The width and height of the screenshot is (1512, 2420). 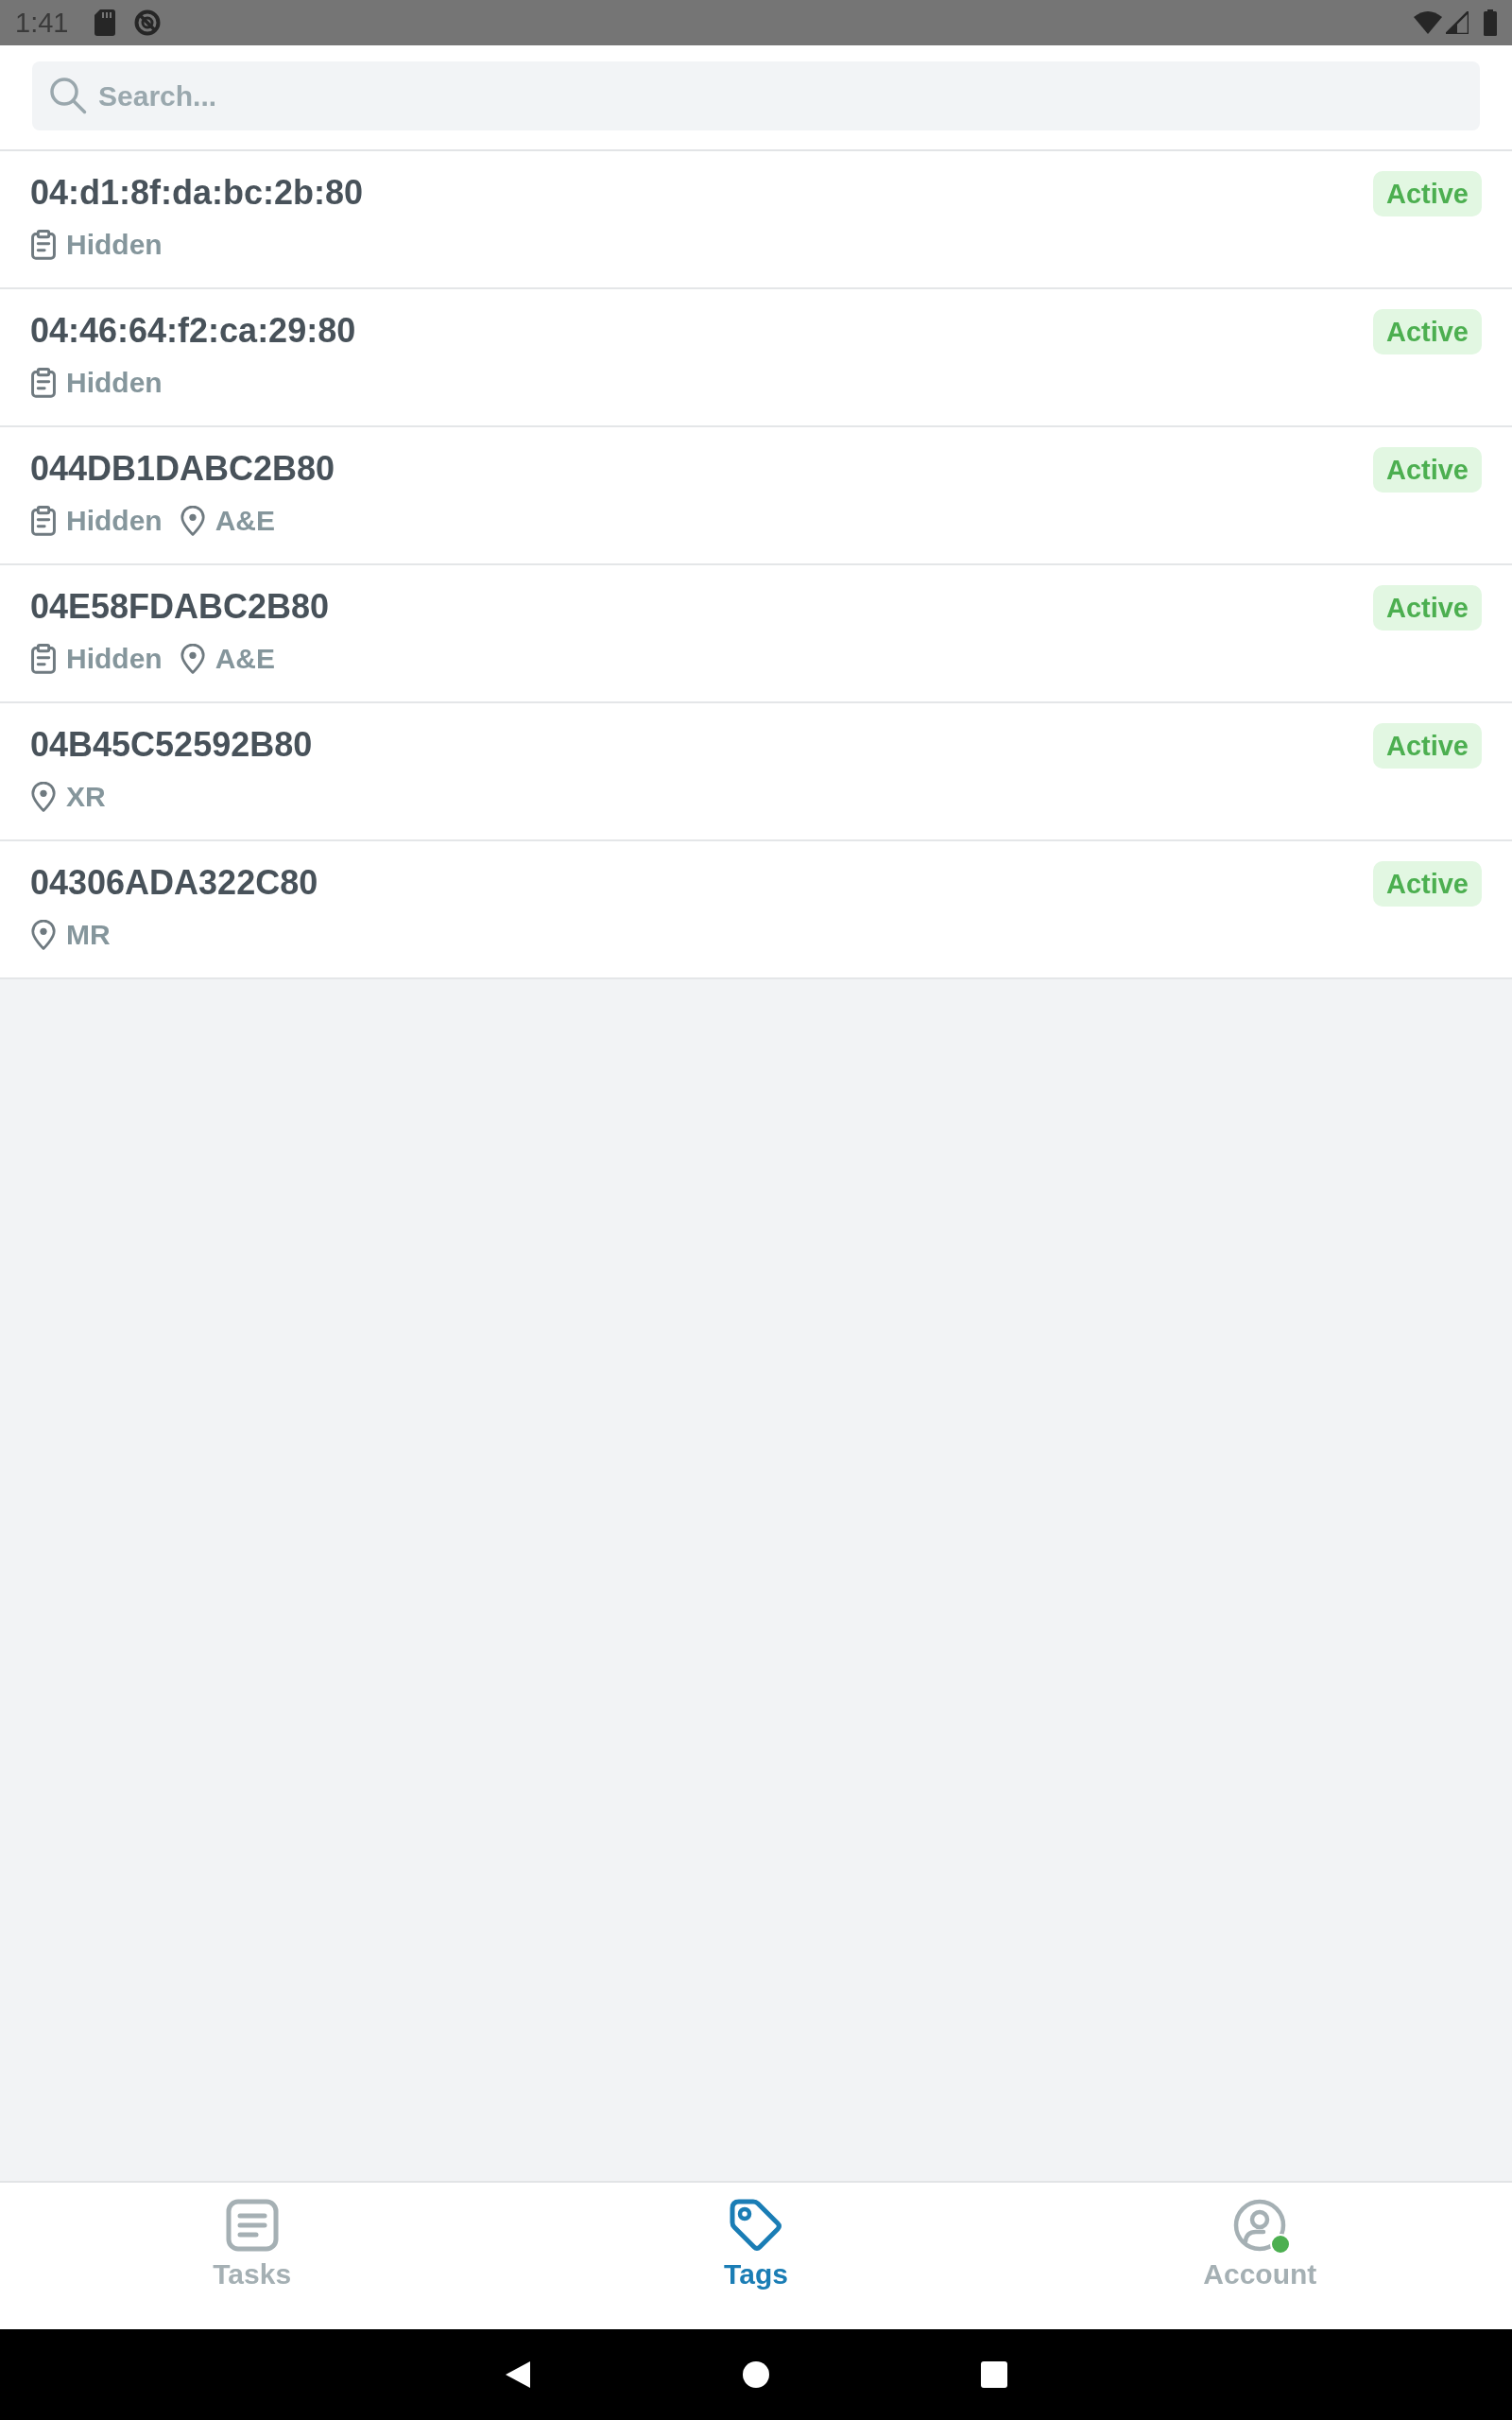 I want to click on location-label: MR, so click(x=88, y=935).